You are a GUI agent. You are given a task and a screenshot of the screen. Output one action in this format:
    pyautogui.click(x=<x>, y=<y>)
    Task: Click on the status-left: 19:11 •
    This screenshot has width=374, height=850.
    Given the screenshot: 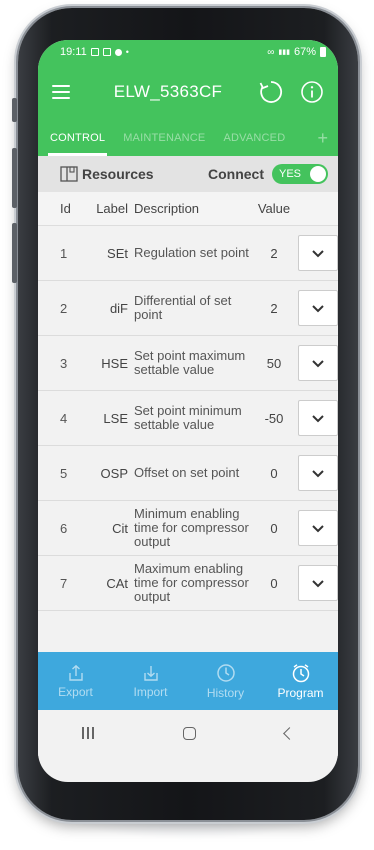 What is the action you would take?
    pyautogui.click(x=94, y=52)
    